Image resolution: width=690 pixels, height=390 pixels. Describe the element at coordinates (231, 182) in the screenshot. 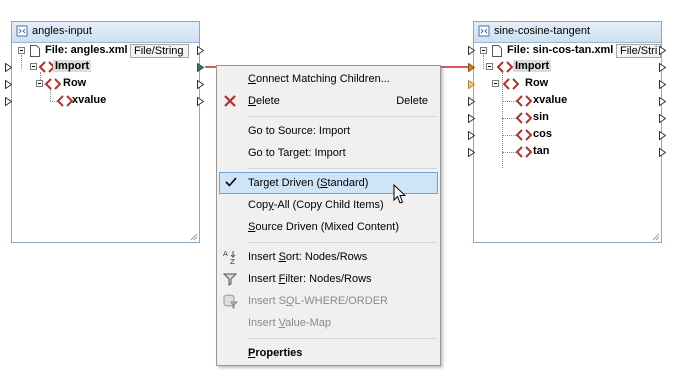

I see `checkmark-icon` at that location.